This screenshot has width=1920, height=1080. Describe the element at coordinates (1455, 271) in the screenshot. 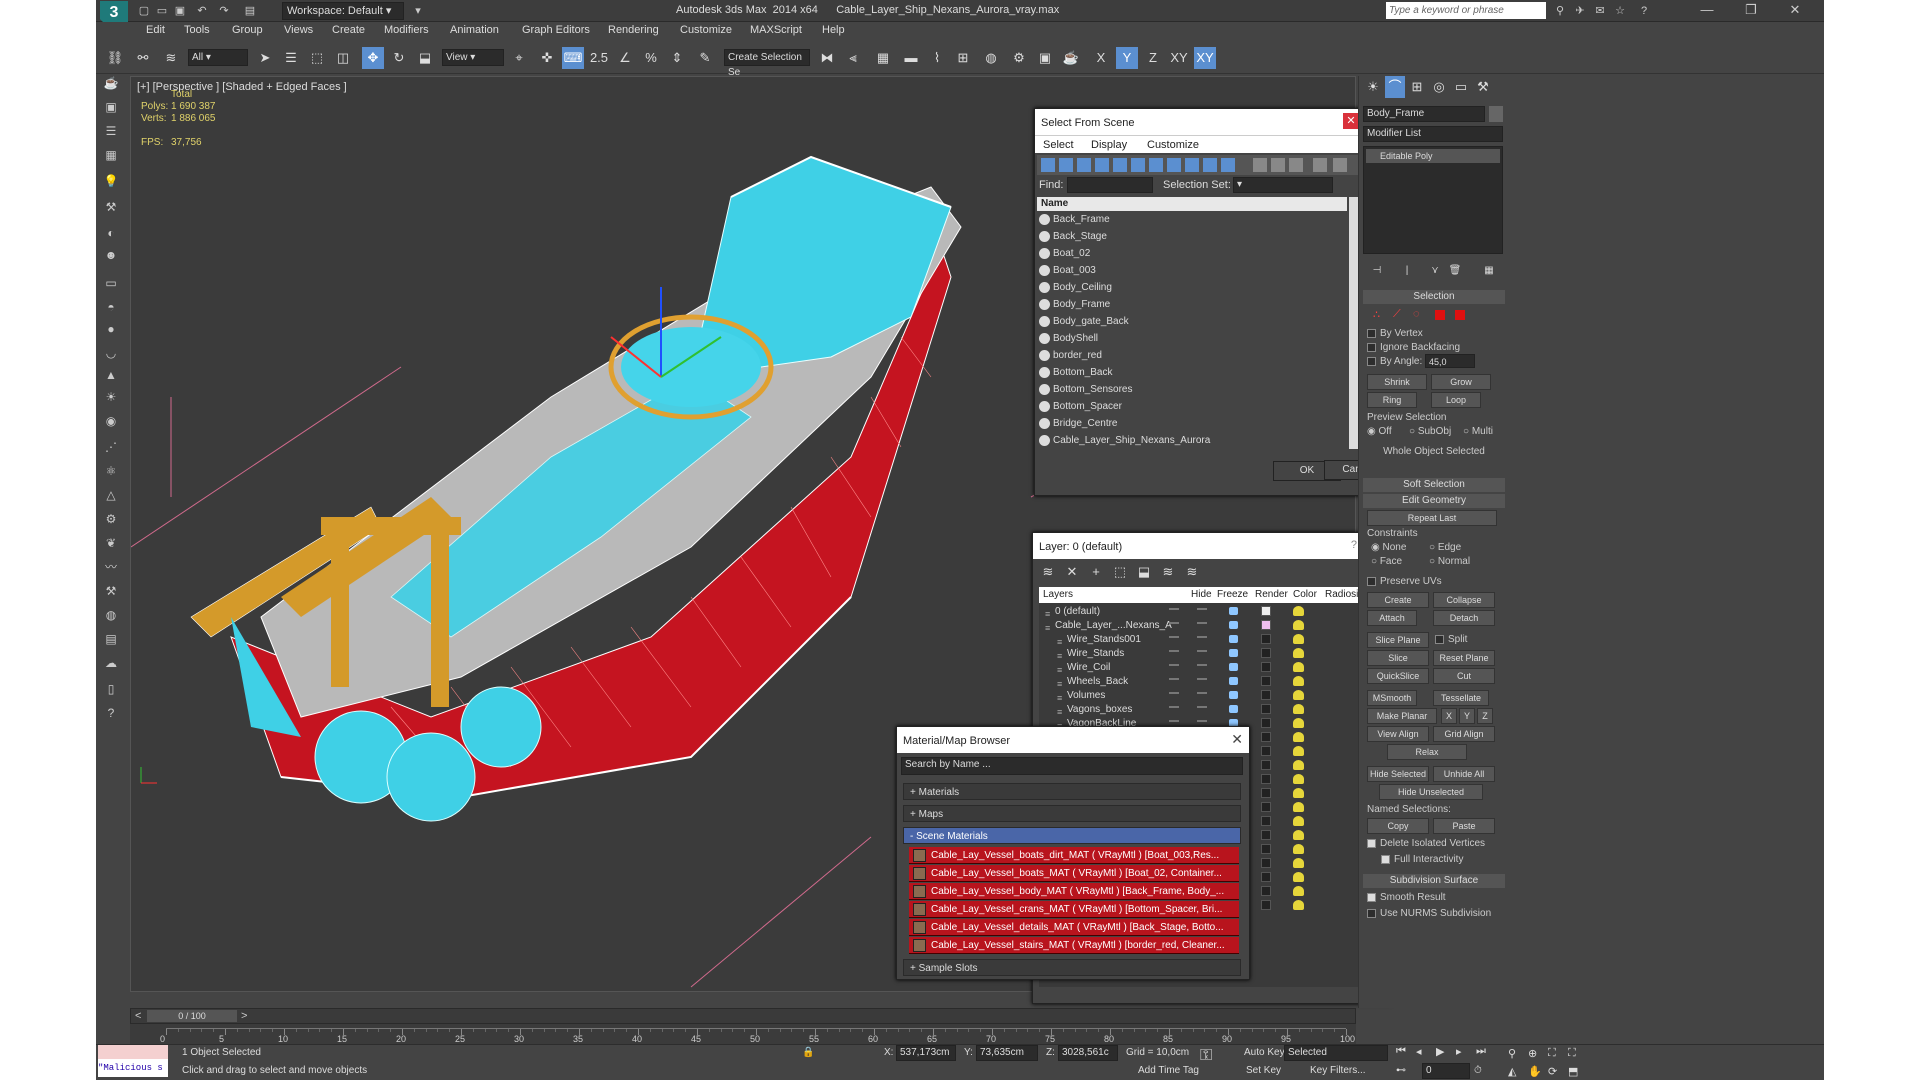

I see `remove-modifier-icon: 🗑` at that location.